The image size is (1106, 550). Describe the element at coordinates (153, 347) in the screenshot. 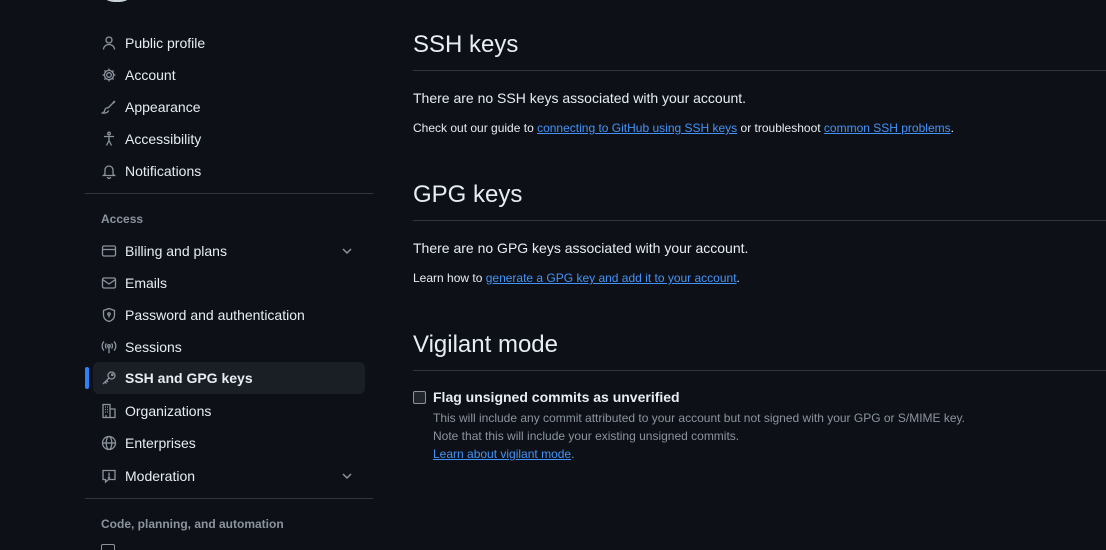

I see `sidebar-item-label: Sessions` at that location.